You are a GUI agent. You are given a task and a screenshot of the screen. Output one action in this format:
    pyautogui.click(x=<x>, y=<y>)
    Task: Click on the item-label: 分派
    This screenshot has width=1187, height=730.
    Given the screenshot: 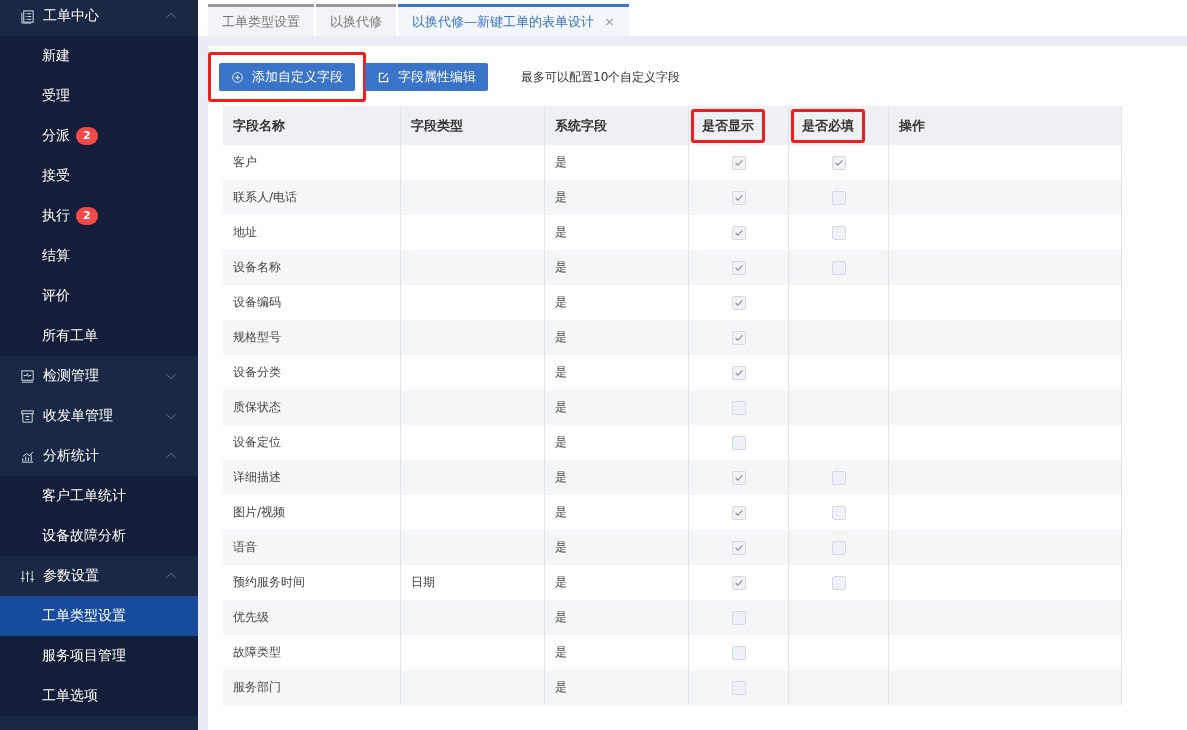 What is the action you would take?
    pyautogui.click(x=56, y=136)
    